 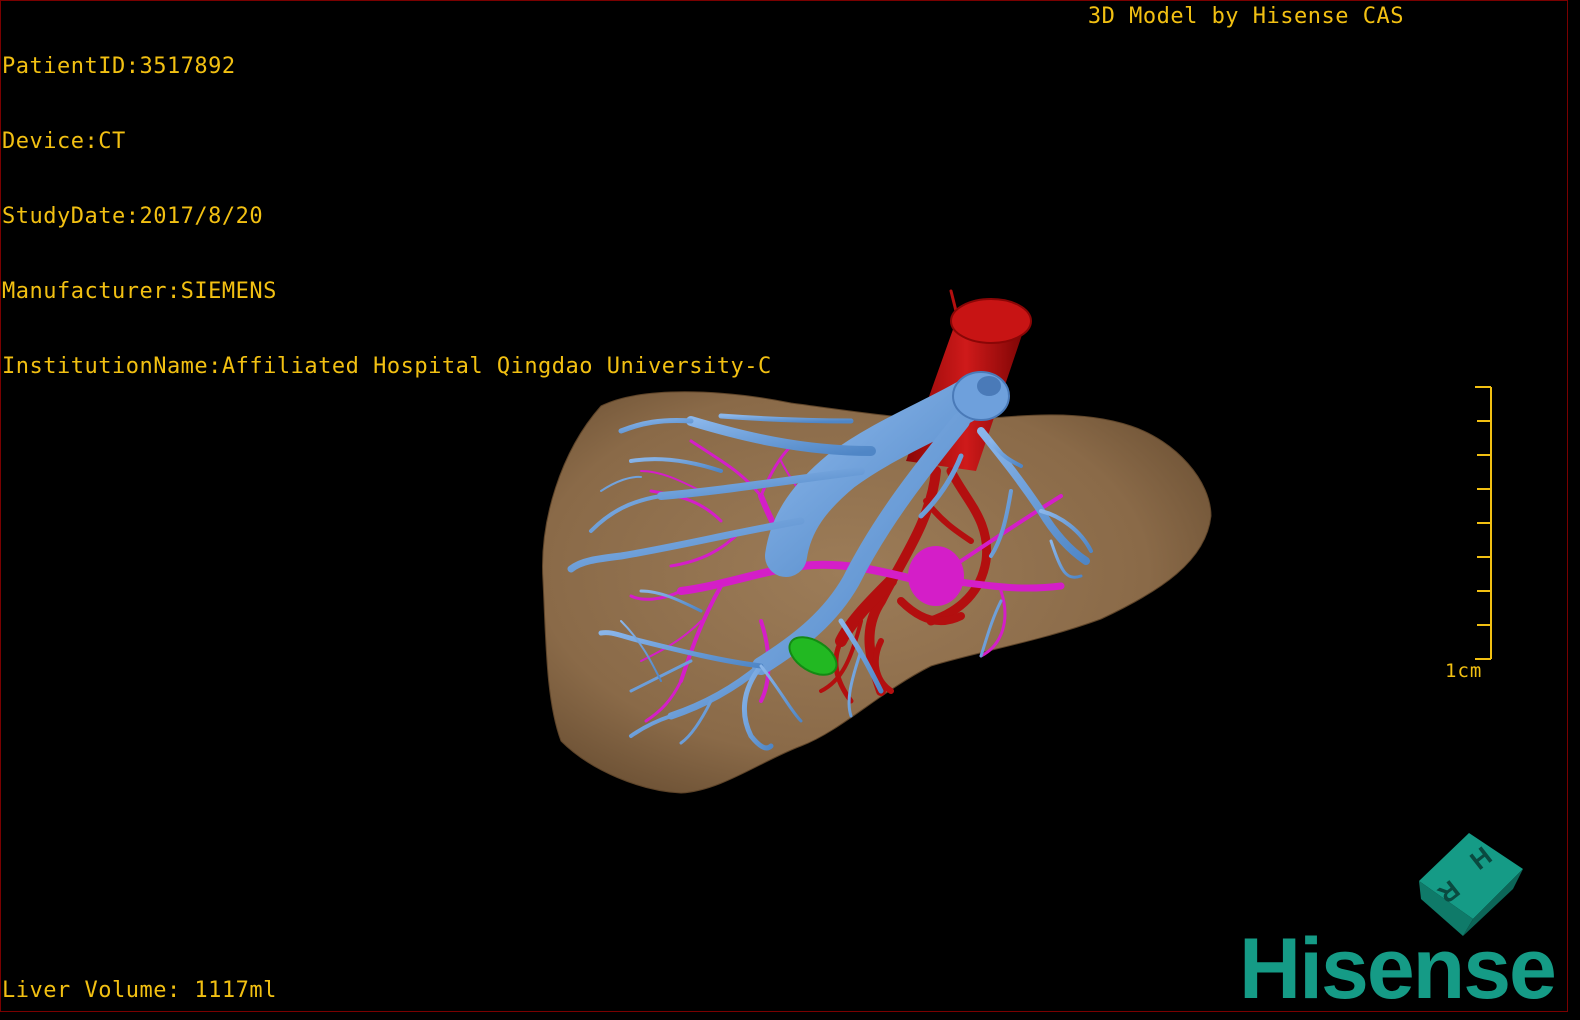 What do you see at coordinates (1245, 16) in the screenshot?
I see `model-watermark: 3D Model by Hisense CAS` at bounding box center [1245, 16].